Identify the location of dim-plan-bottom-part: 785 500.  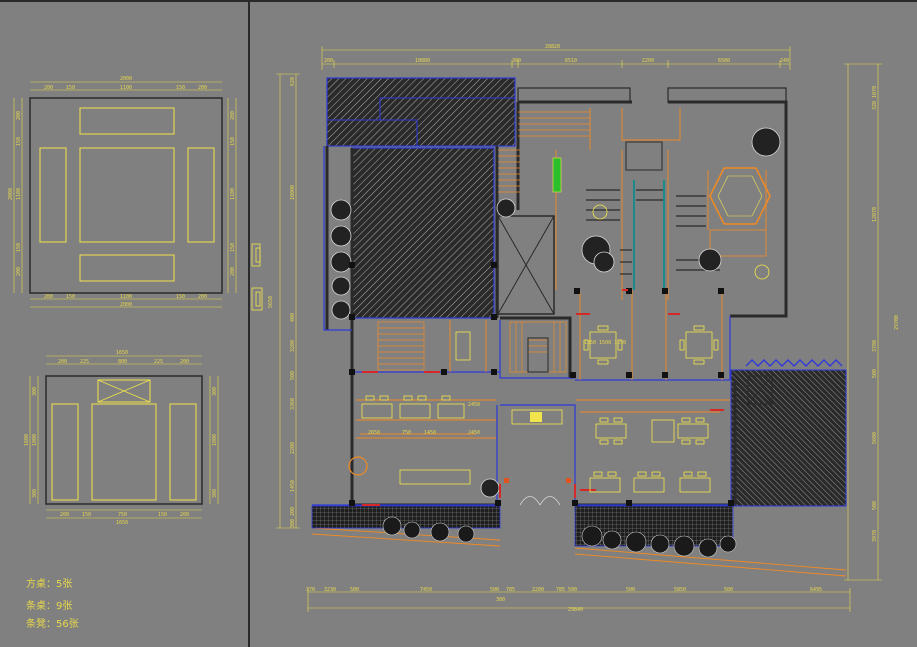
(566, 590).